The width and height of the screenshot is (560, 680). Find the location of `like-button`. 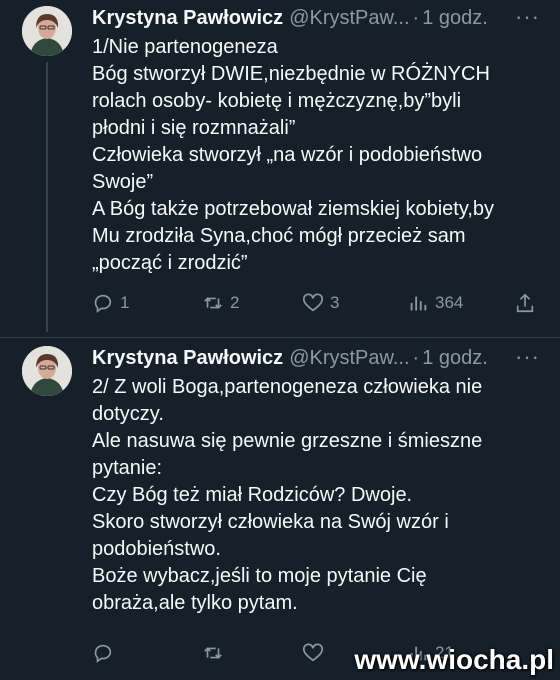

like-button is located at coordinates (316, 653).